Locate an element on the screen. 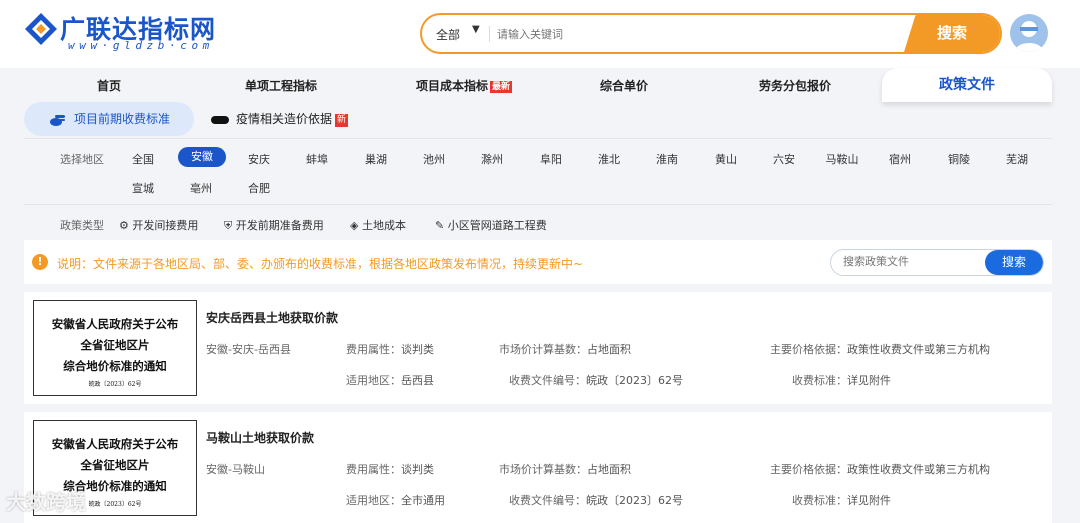  user-icon is located at coordinates (1029, 36).